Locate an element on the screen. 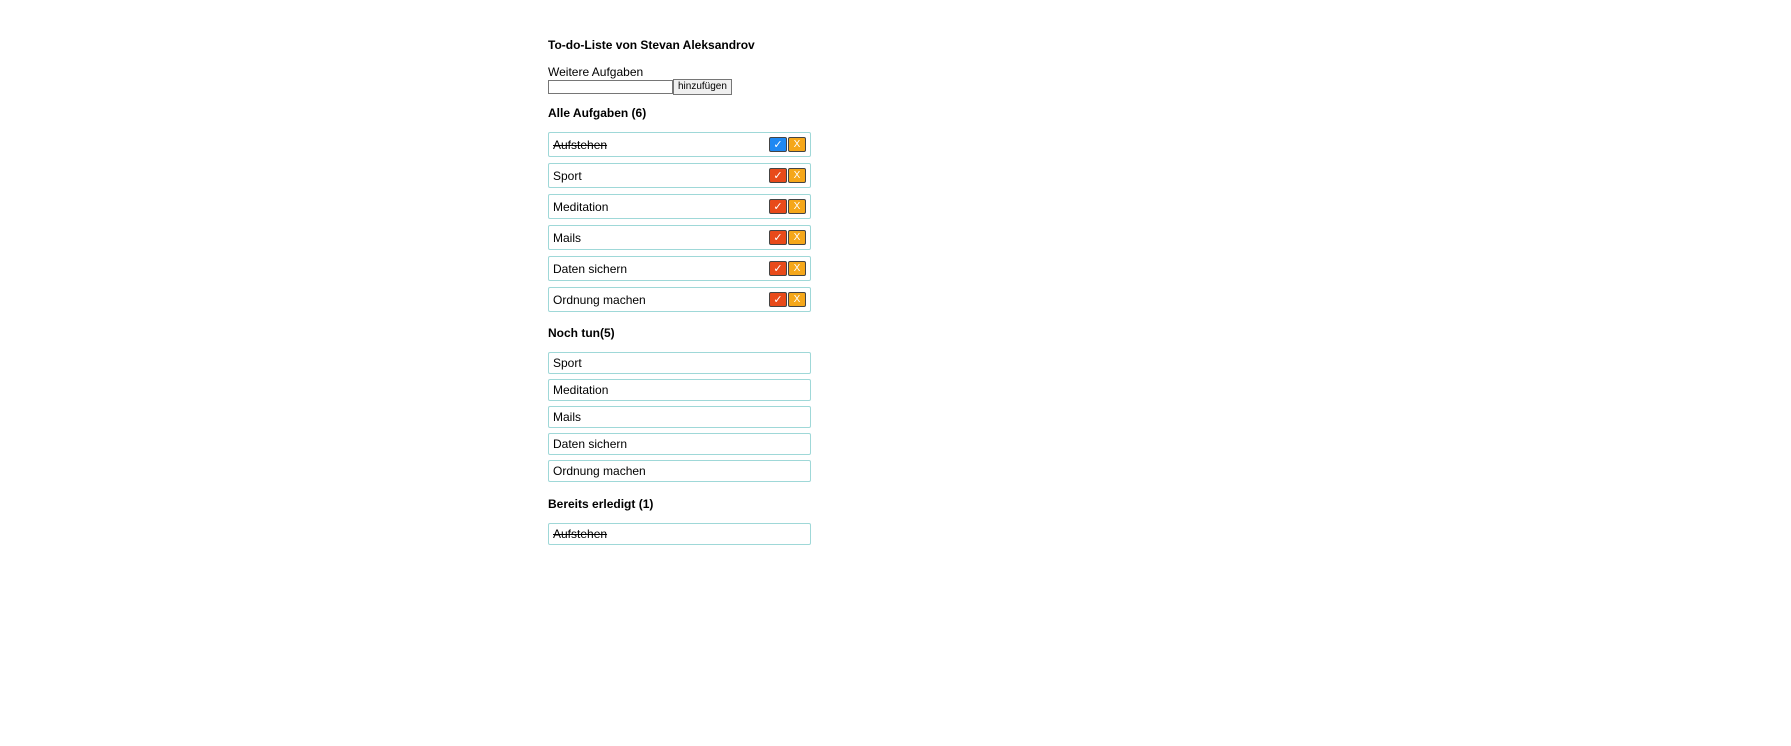 This screenshot has width=1791, height=746. add-task-button: hinzufügen is located at coordinates (702, 87).